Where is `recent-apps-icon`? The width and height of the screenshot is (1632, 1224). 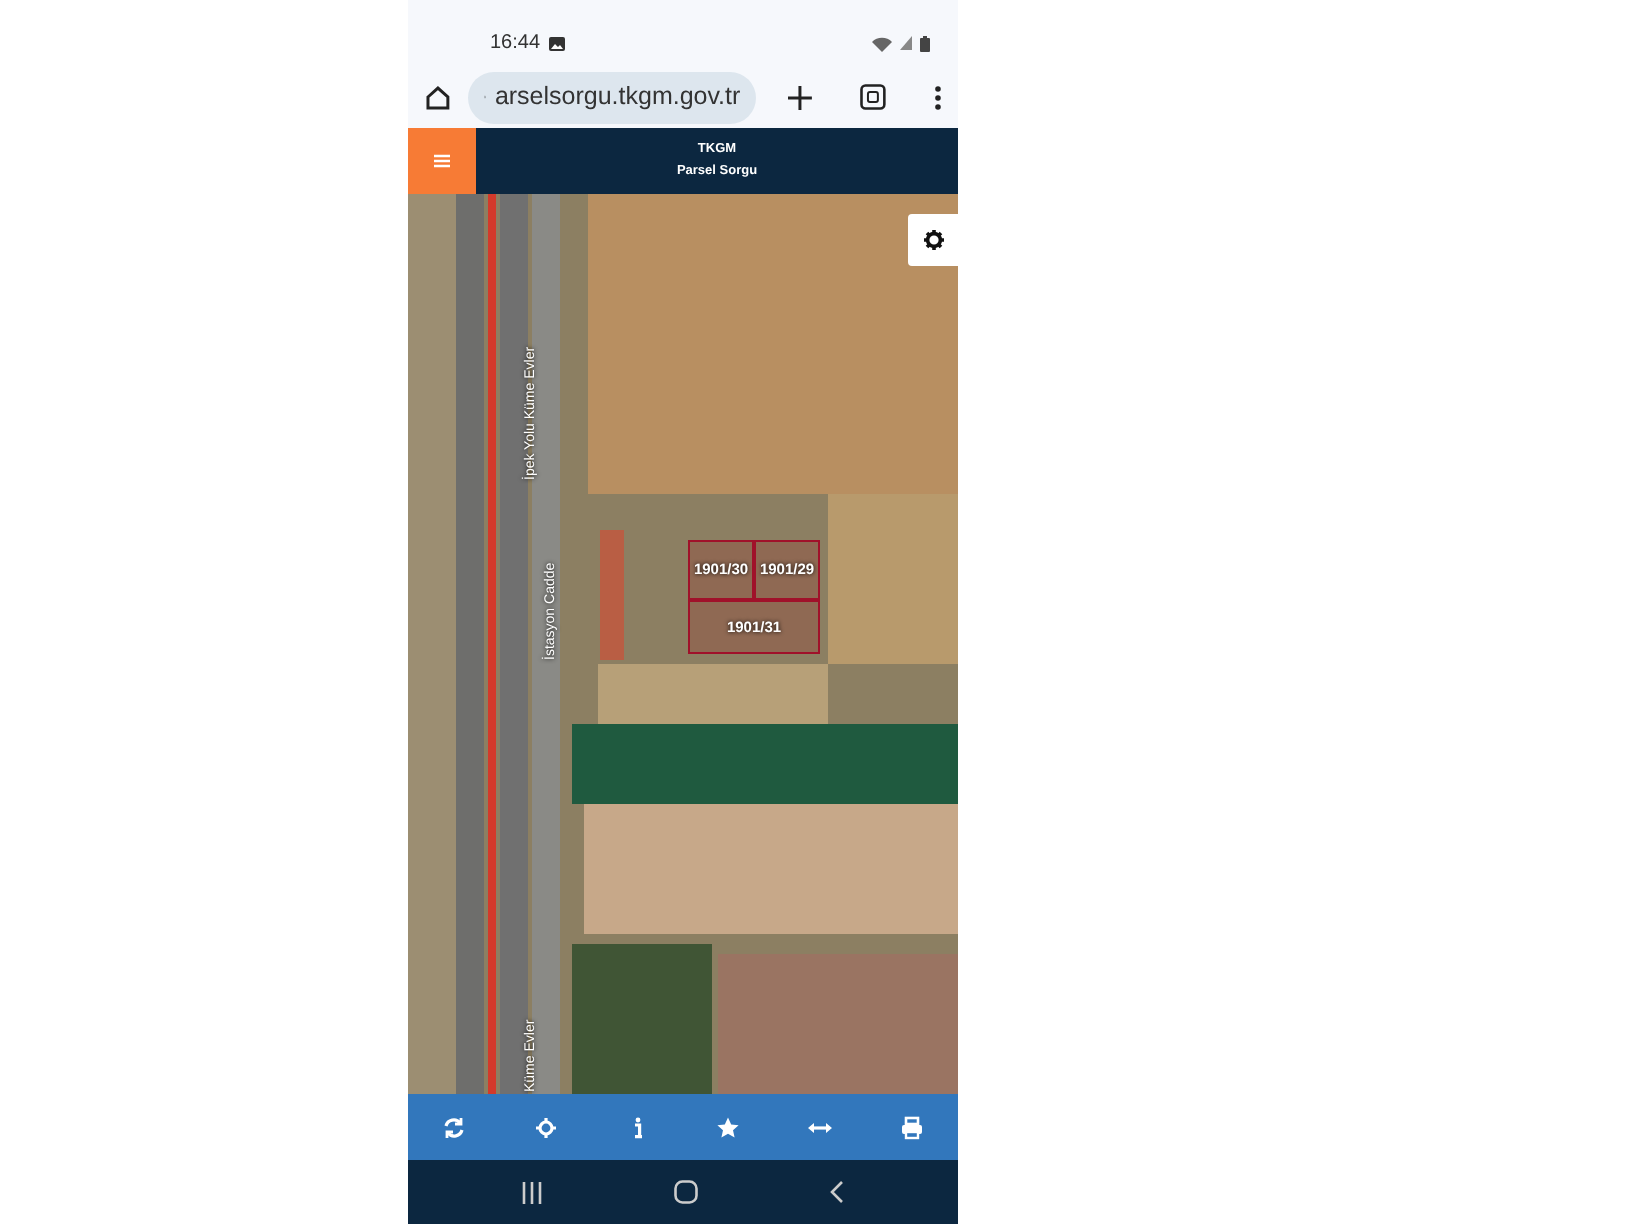
recent-apps-icon is located at coordinates (532, 1192).